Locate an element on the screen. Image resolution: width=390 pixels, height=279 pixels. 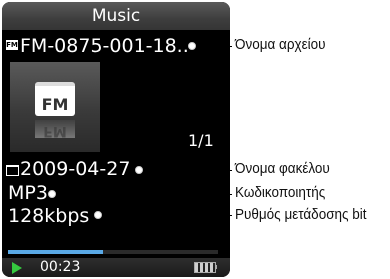
callout-line-codec is located at coordinates (144, 194).